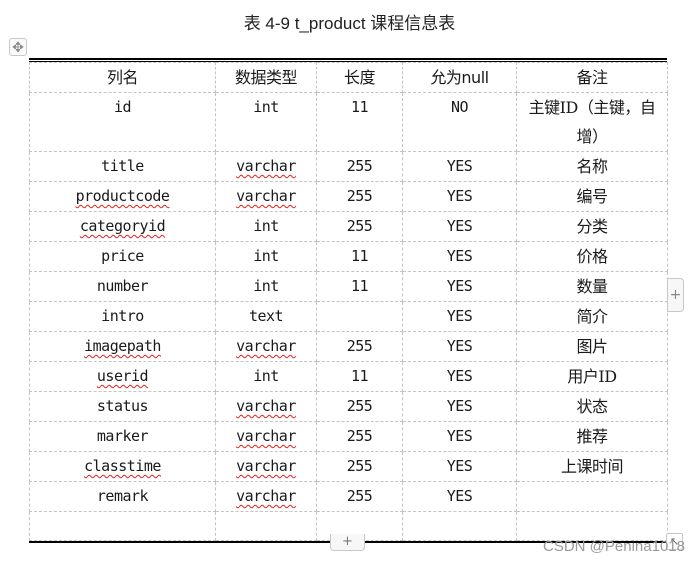 Image resolution: width=699 pixels, height=563 pixels. Describe the element at coordinates (122, 77) in the screenshot. I see `header-cell: 列名` at that location.